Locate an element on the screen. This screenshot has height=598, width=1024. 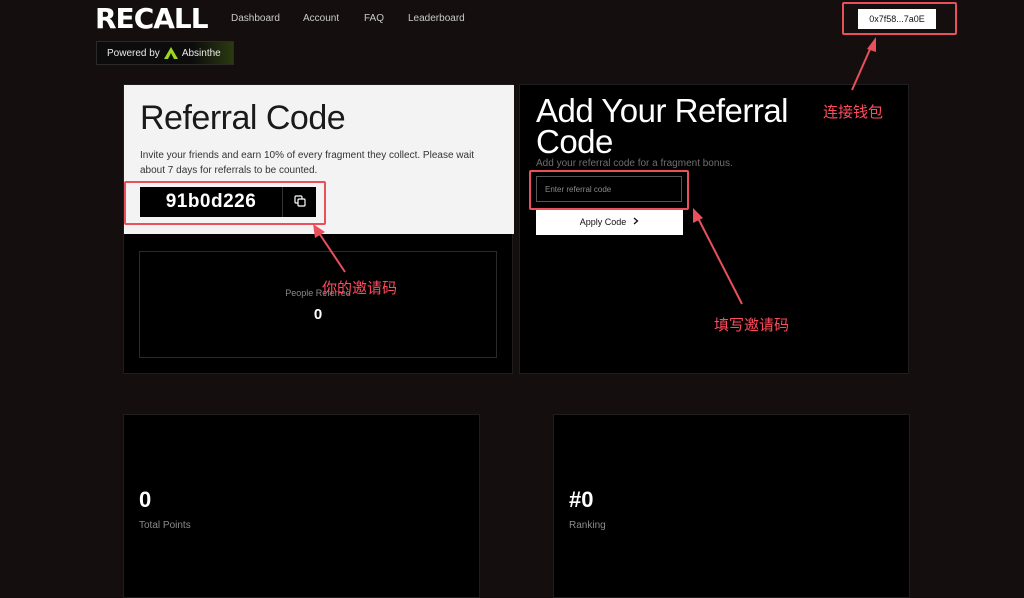
apply-code-button: Apply Code is located at coordinates (609, 222).